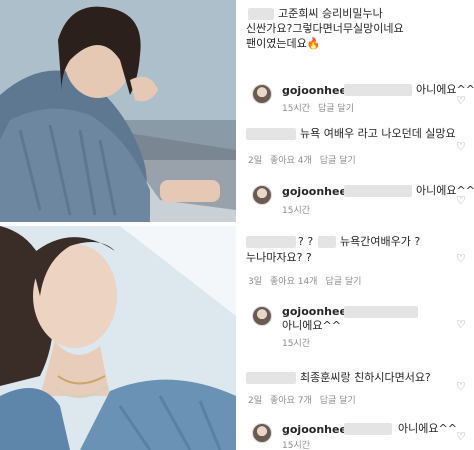  Describe the element at coordinates (378, 133) in the screenshot. I see `comment-2-text: 뉴욕 여배우 라고 나오던데 실망요` at that location.